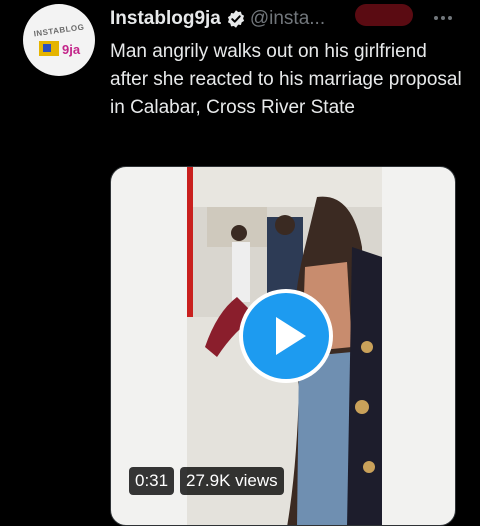 The height and width of the screenshot is (526, 480). What do you see at coordinates (71, 49) in the screenshot?
I see `svg-text: 9ja` at bounding box center [71, 49].